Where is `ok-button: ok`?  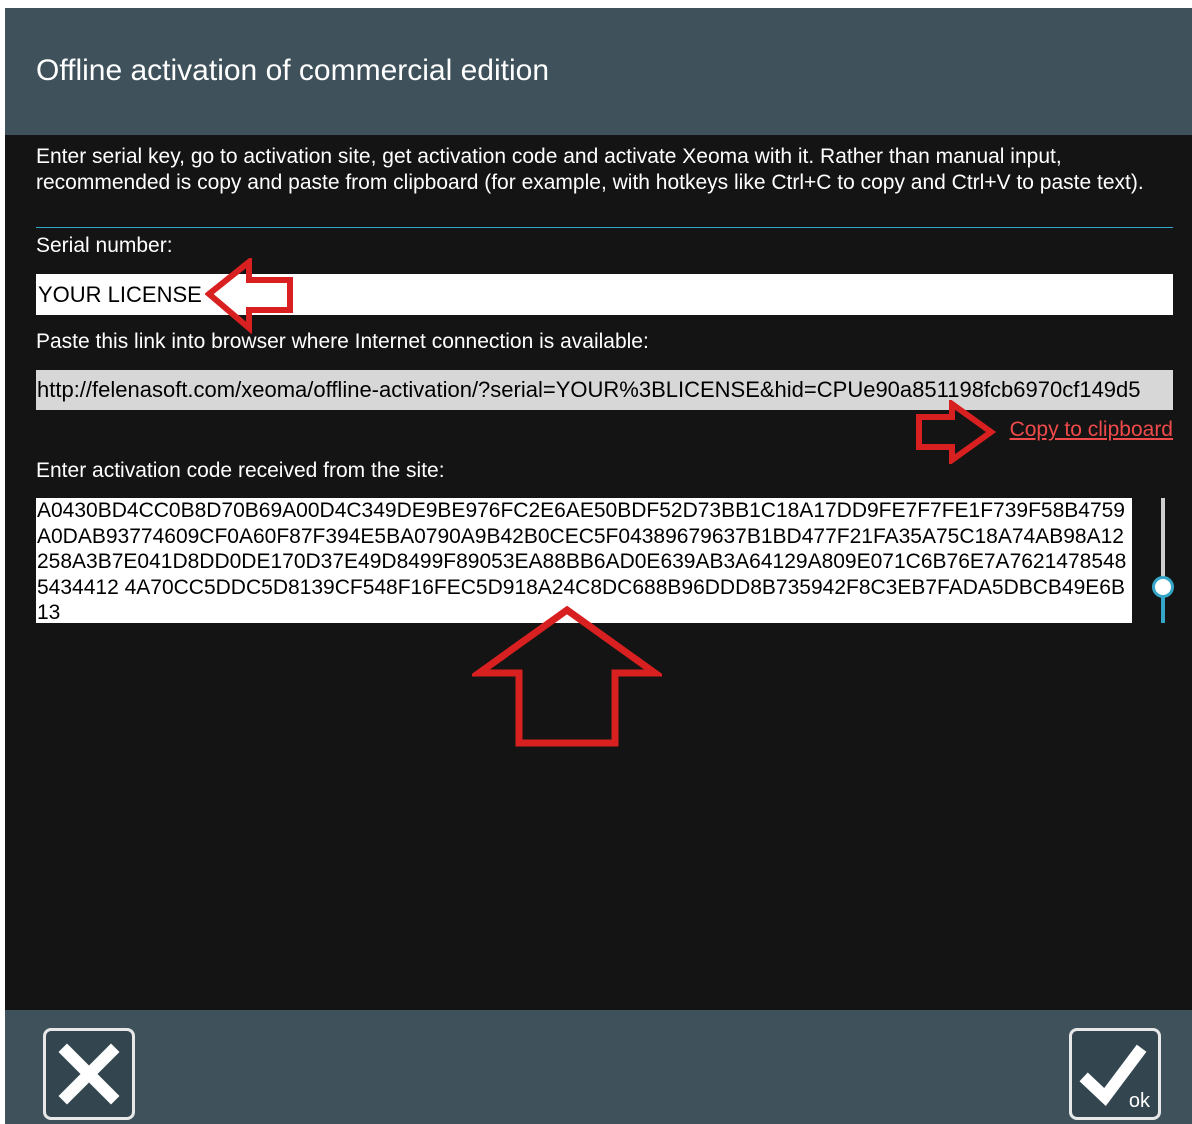
ok-button: ok is located at coordinates (1115, 1074).